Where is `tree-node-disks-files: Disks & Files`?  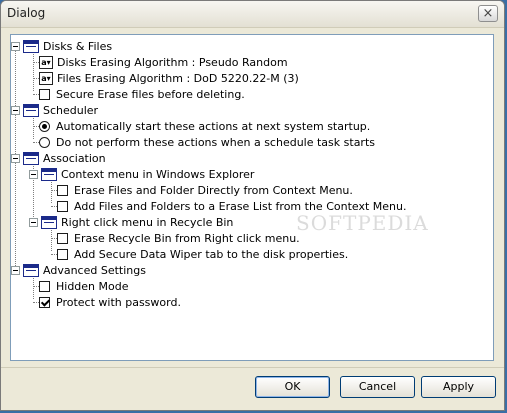 tree-node-disks-files: Disks & Files is located at coordinates (61, 46).